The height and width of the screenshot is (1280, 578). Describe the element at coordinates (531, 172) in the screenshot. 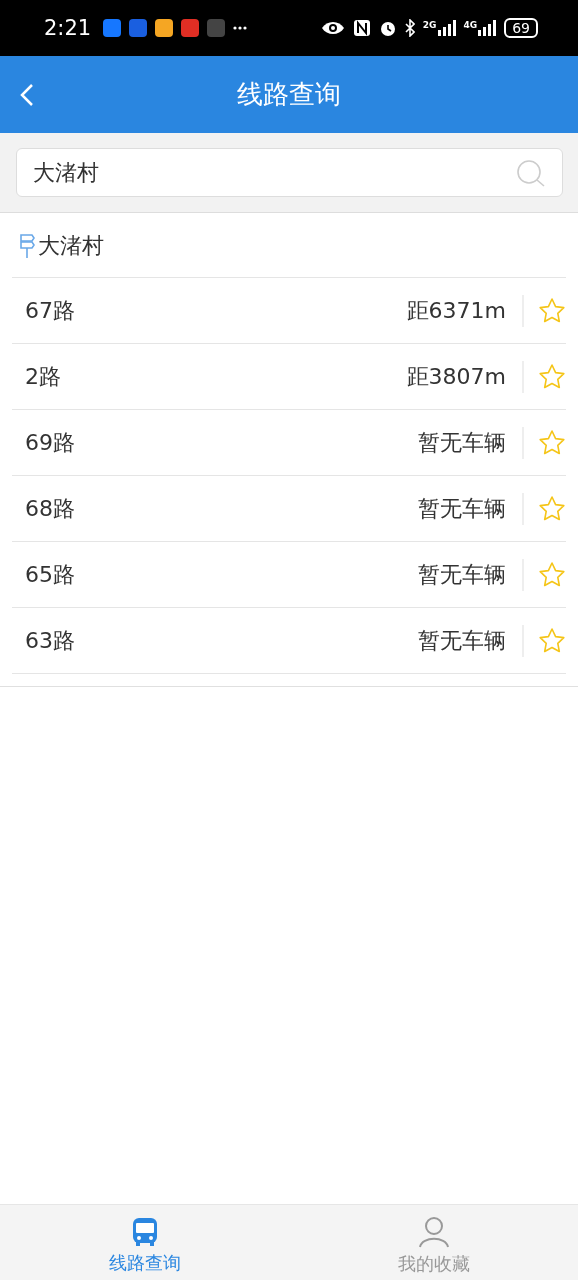

I see `search-icon` at that location.